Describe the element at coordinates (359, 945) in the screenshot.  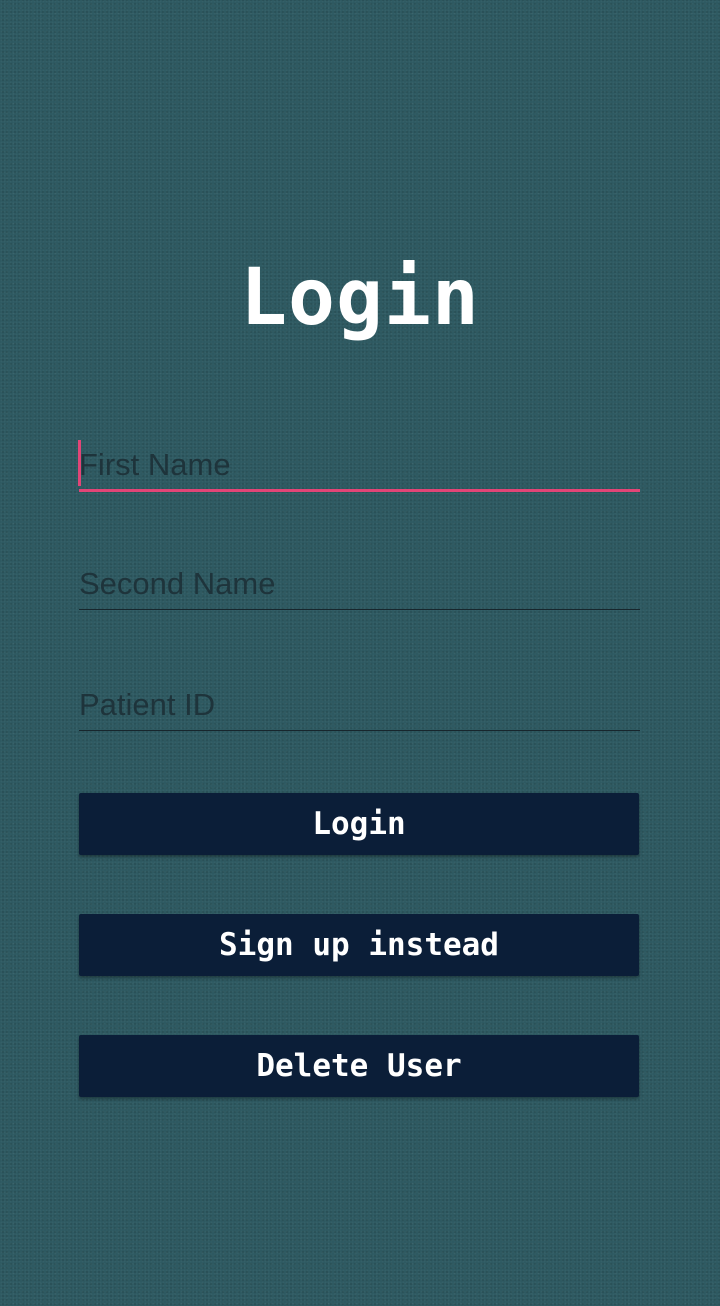
I see `sign-up-instead-button: Sign up instead` at that location.